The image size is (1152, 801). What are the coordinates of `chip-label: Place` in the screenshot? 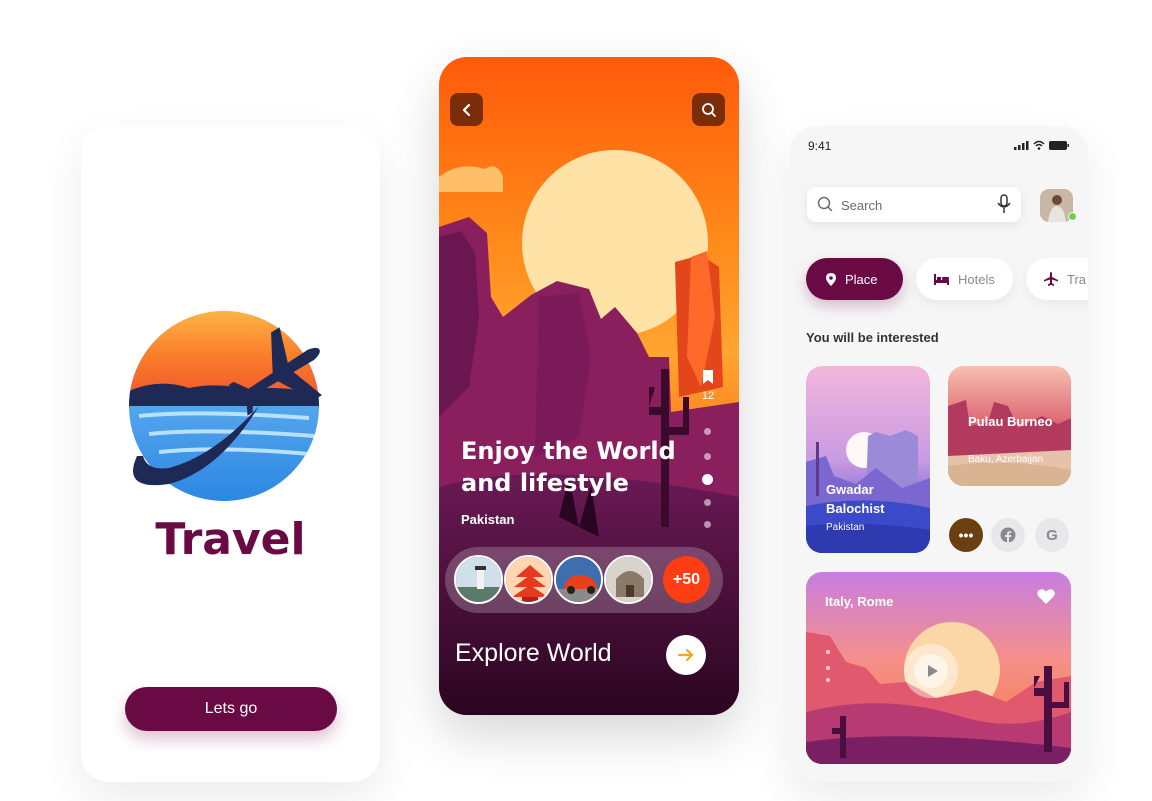 It's located at (861, 279).